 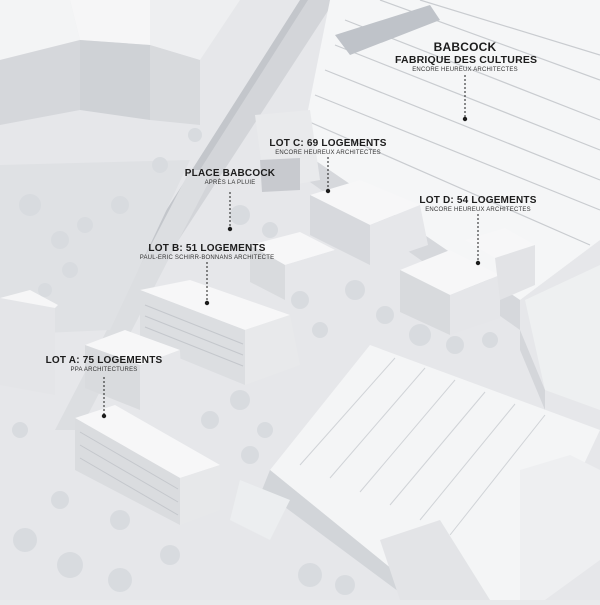 What do you see at coordinates (207, 248) in the screenshot?
I see `lot-b-title: LOT B: 51 LOGEMENTS` at bounding box center [207, 248].